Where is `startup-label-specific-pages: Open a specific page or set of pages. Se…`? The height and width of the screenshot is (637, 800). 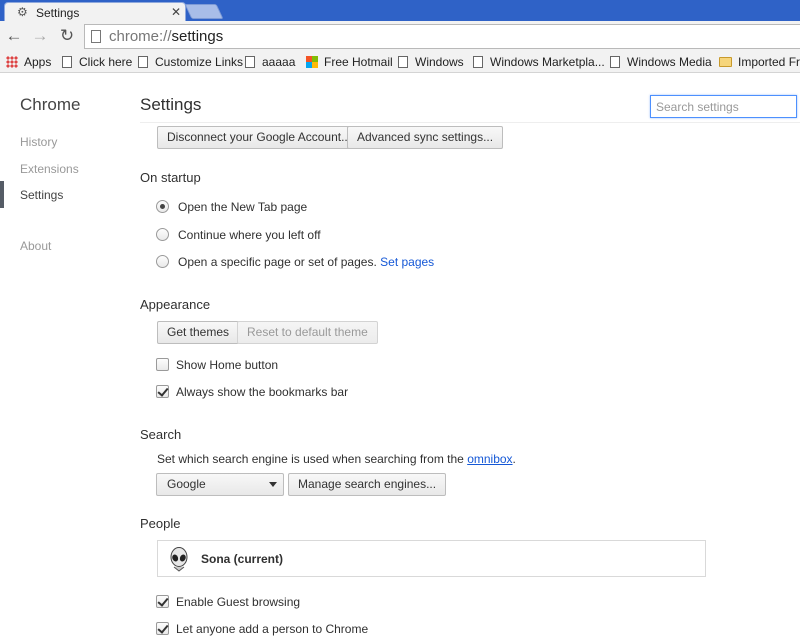
startup-label-specific-pages: Open a specific page or set of pages. Se… is located at coordinates (306, 262).